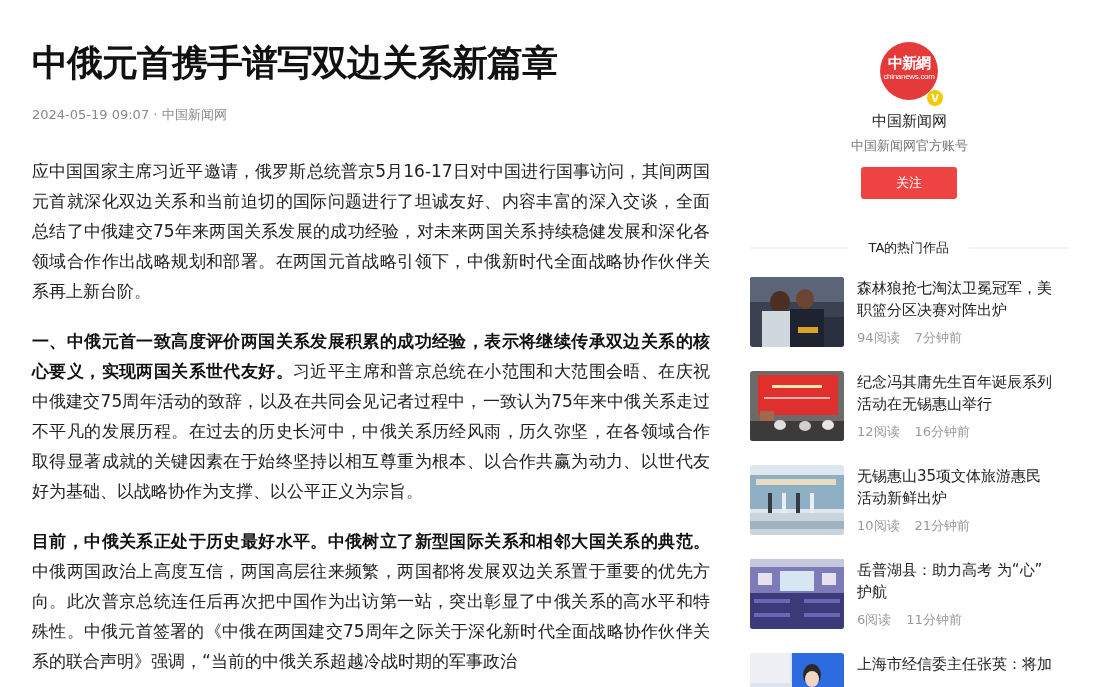 The height and width of the screenshot is (687, 1101). I want to click on read-count: 94阅读, so click(878, 338).